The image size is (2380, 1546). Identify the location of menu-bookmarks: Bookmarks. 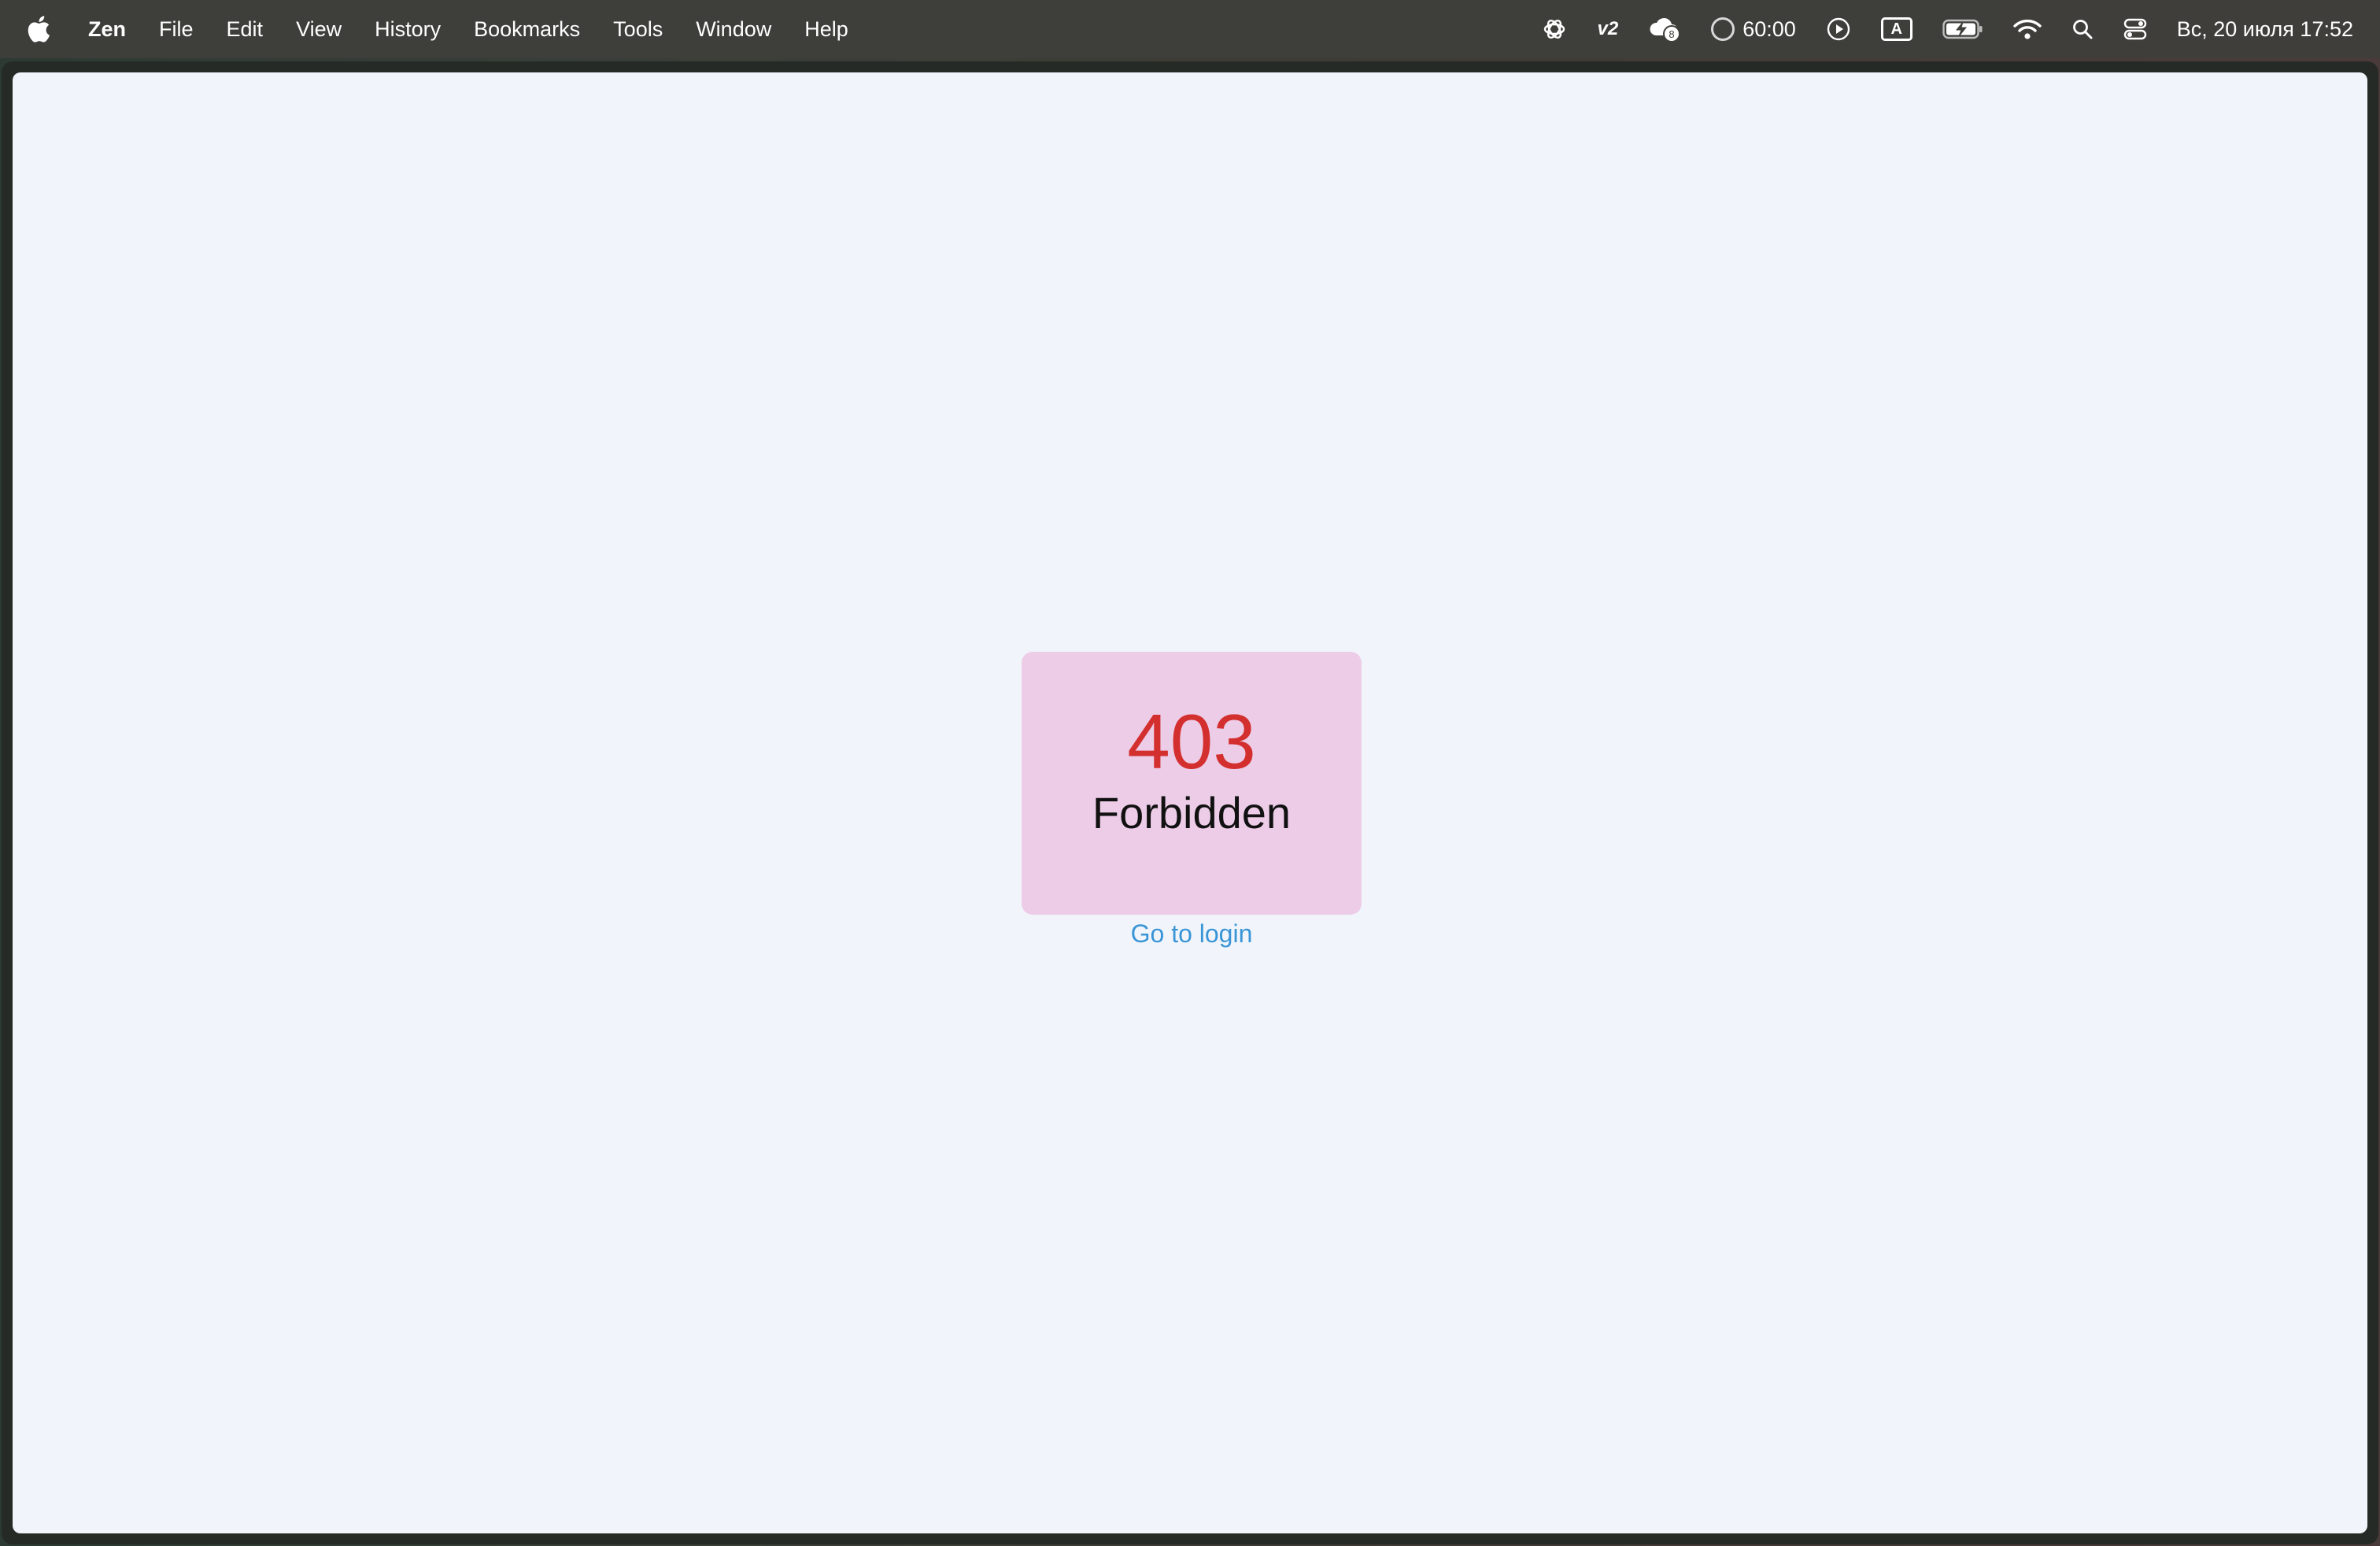
(527, 29).